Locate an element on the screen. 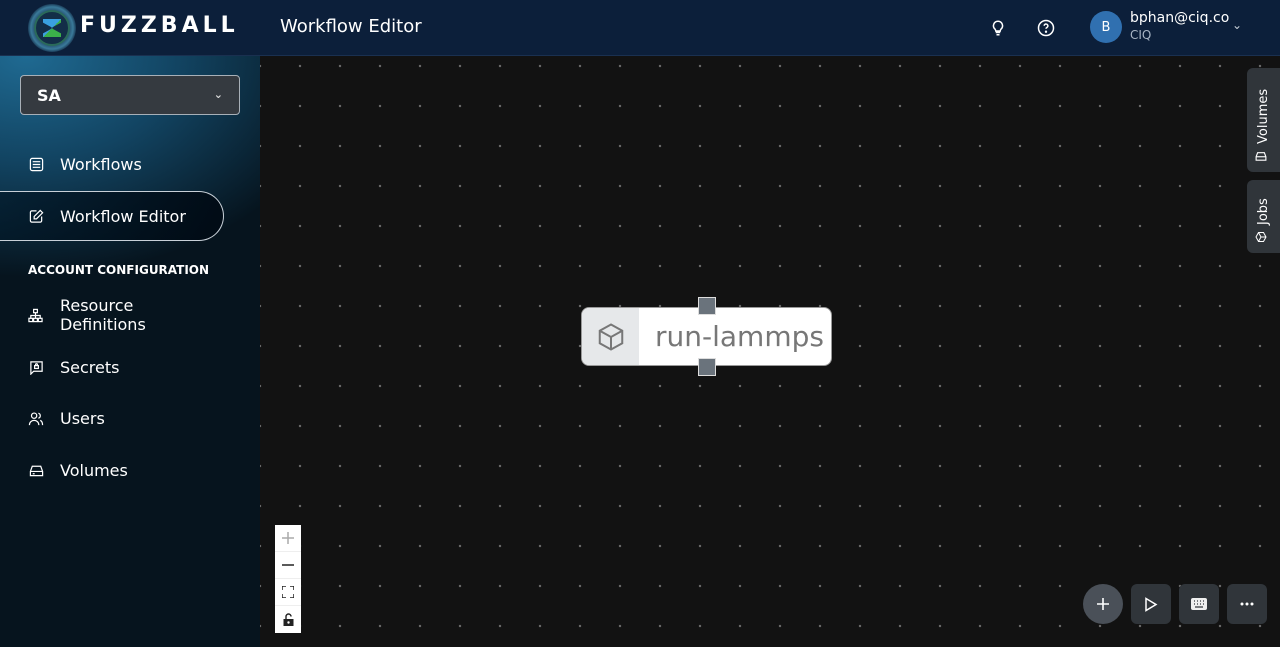 Image resolution: width=1280 pixels, height=647 pixels. sidebar-item-resource-definitions: Resource Definitions is located at coordinates (112, 315).